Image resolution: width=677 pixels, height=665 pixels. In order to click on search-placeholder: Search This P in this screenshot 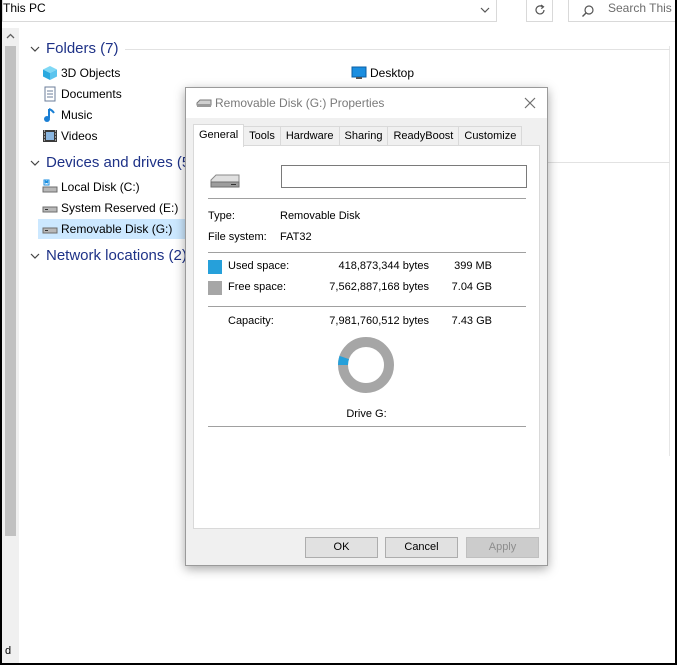, I will do `click(642, 8)`.